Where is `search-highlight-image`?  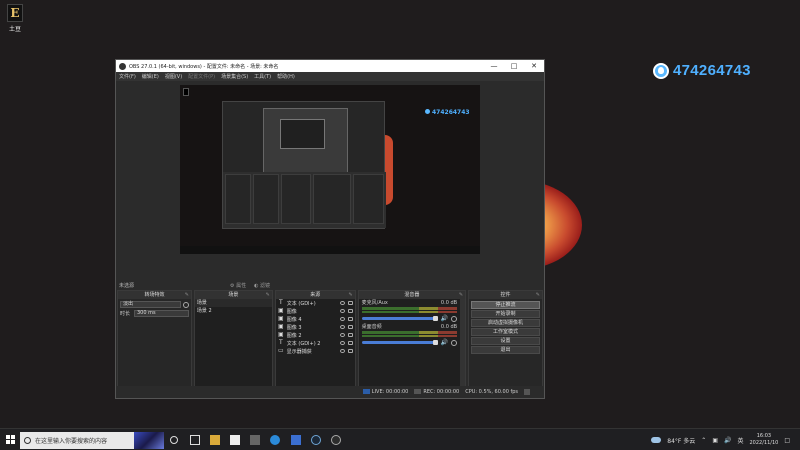
search-highlight-image is located at coordinates (149, 440).